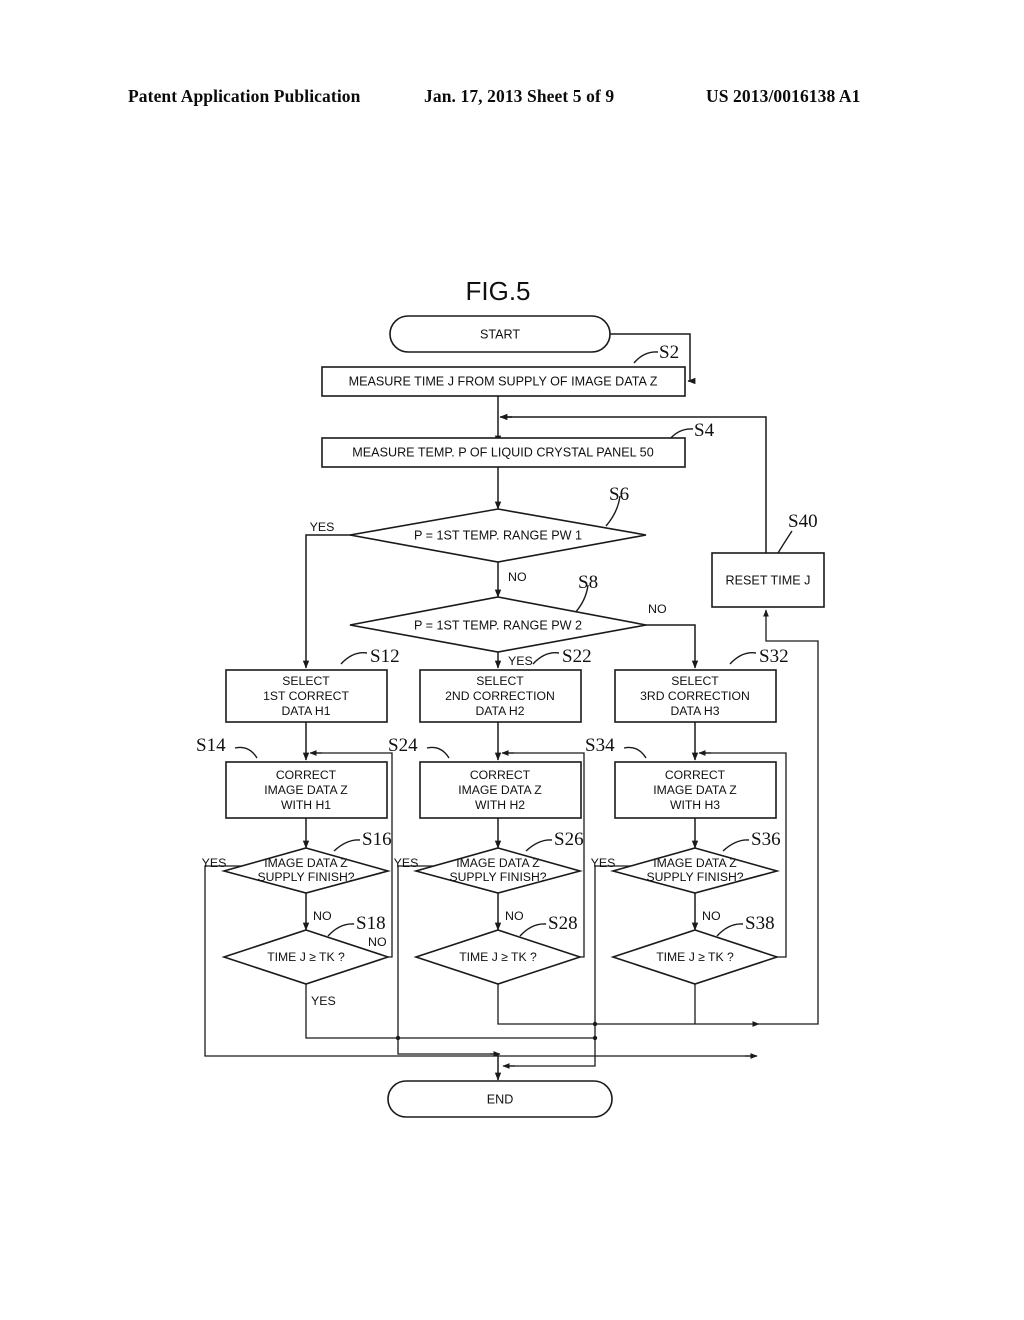  I want to click on label-s8-no: NO, so click(657, 609).